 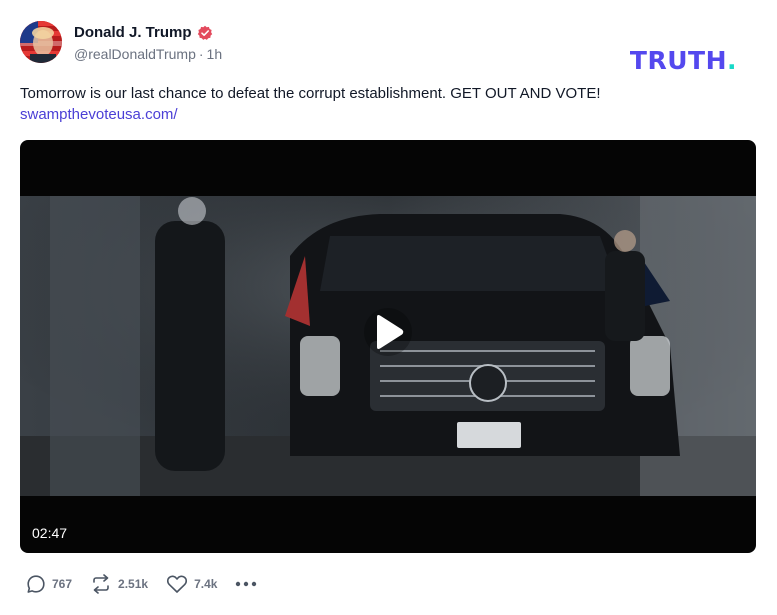 I want to click on avatar, so click(x=41, y=42).